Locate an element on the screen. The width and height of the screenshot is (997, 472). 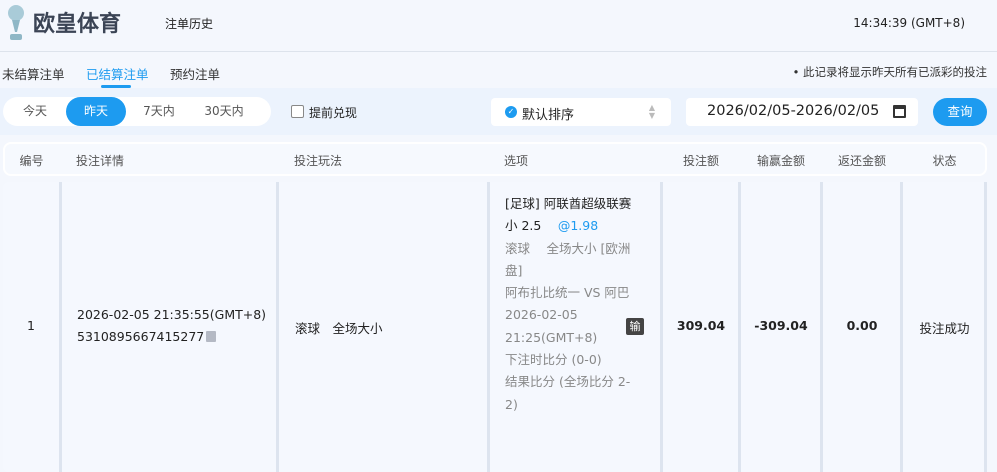
range-today: 今天 is located at coordinates (35, 111).